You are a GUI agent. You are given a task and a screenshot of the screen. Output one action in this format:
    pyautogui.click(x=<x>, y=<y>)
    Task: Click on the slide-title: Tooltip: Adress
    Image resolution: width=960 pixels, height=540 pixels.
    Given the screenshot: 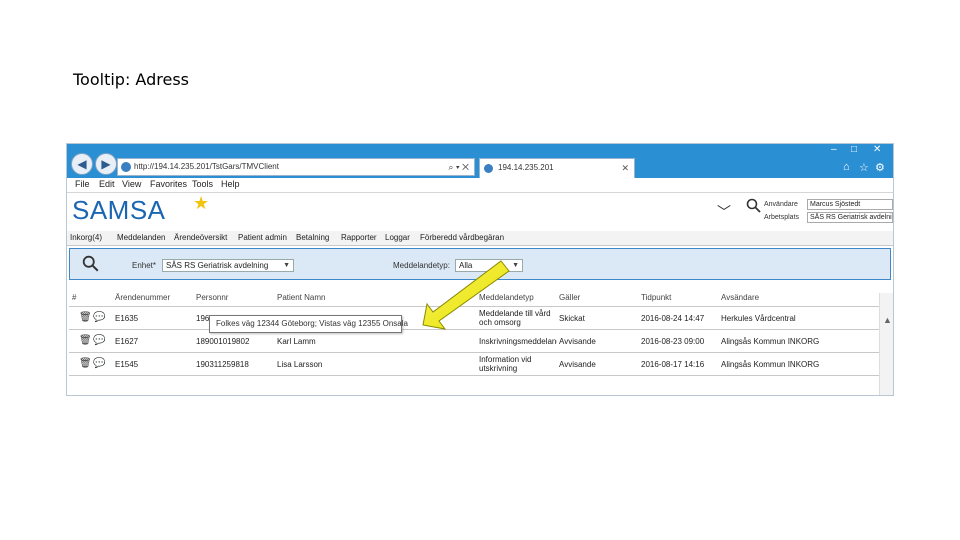 What is the action you would take?
    pyautogui.click(x=131, y=79)
    